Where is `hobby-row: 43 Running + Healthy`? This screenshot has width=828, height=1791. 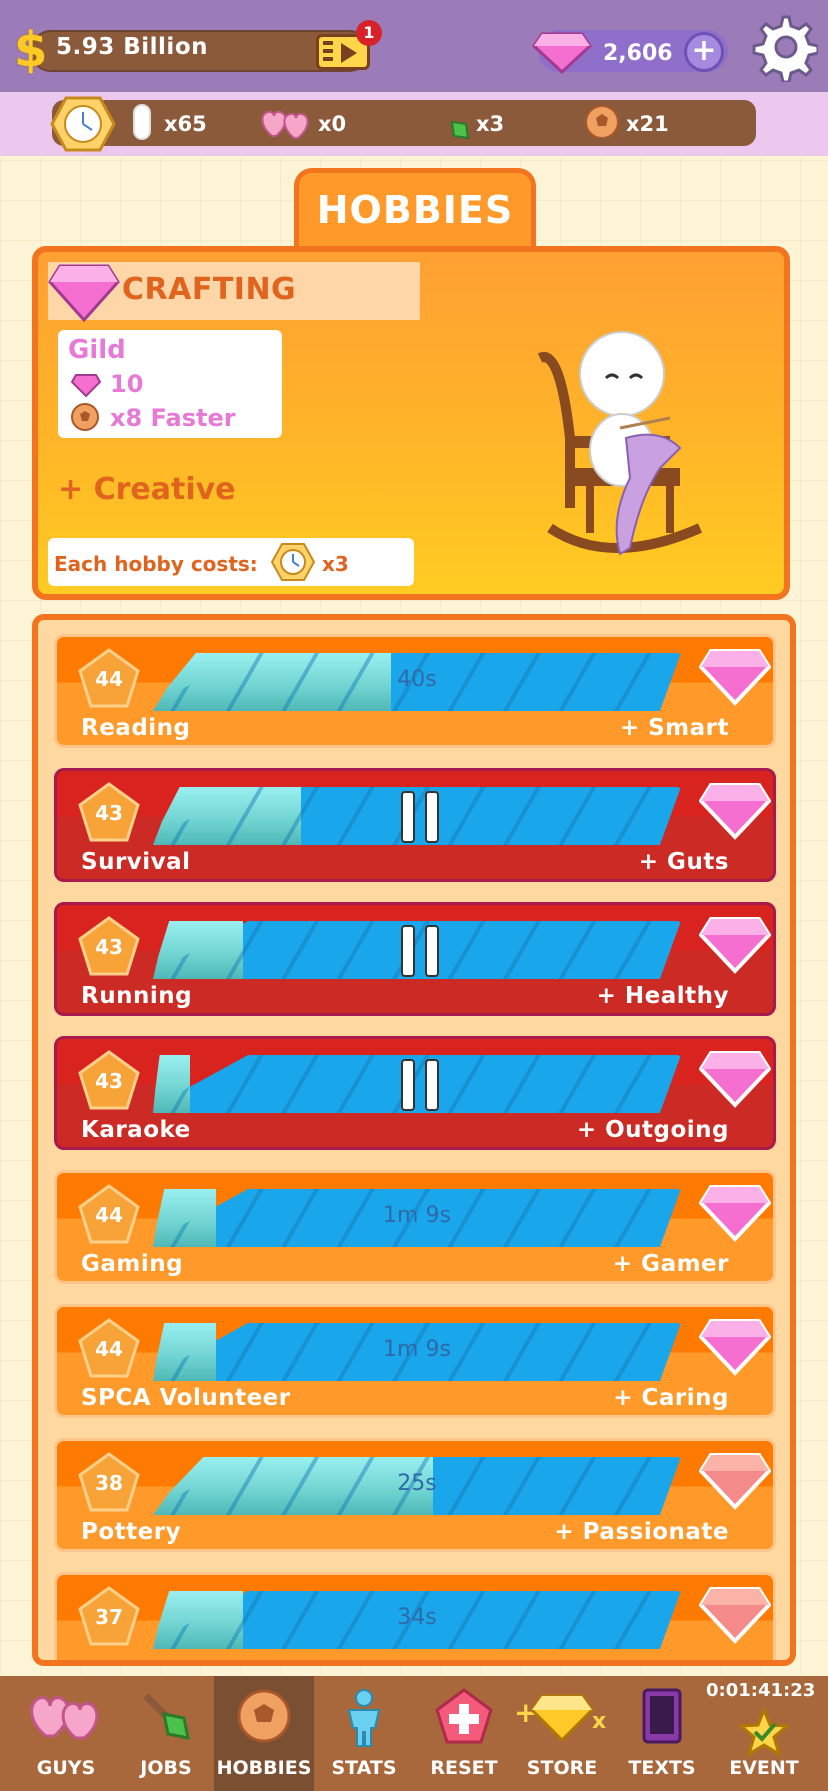
hobby-row: 43 Running + Healthy is located at coordinates (415, 959).